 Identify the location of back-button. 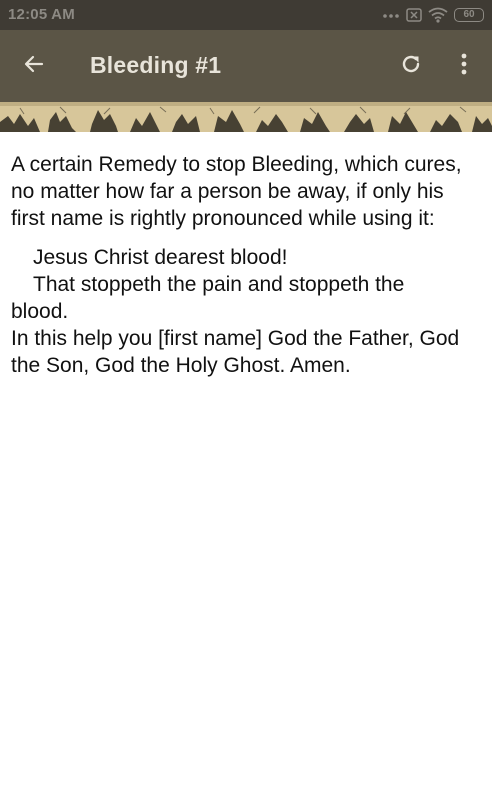
(34, 66).